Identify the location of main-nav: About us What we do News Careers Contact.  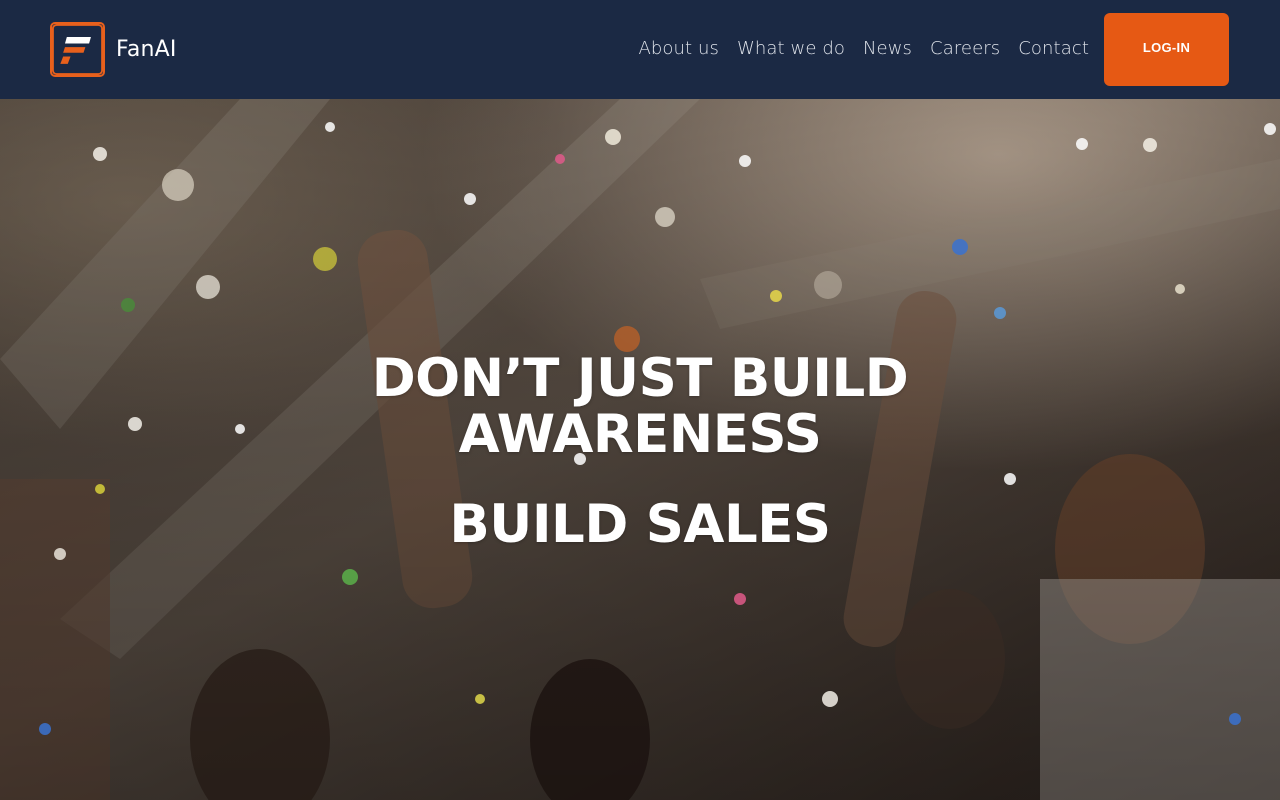
(854, 48).